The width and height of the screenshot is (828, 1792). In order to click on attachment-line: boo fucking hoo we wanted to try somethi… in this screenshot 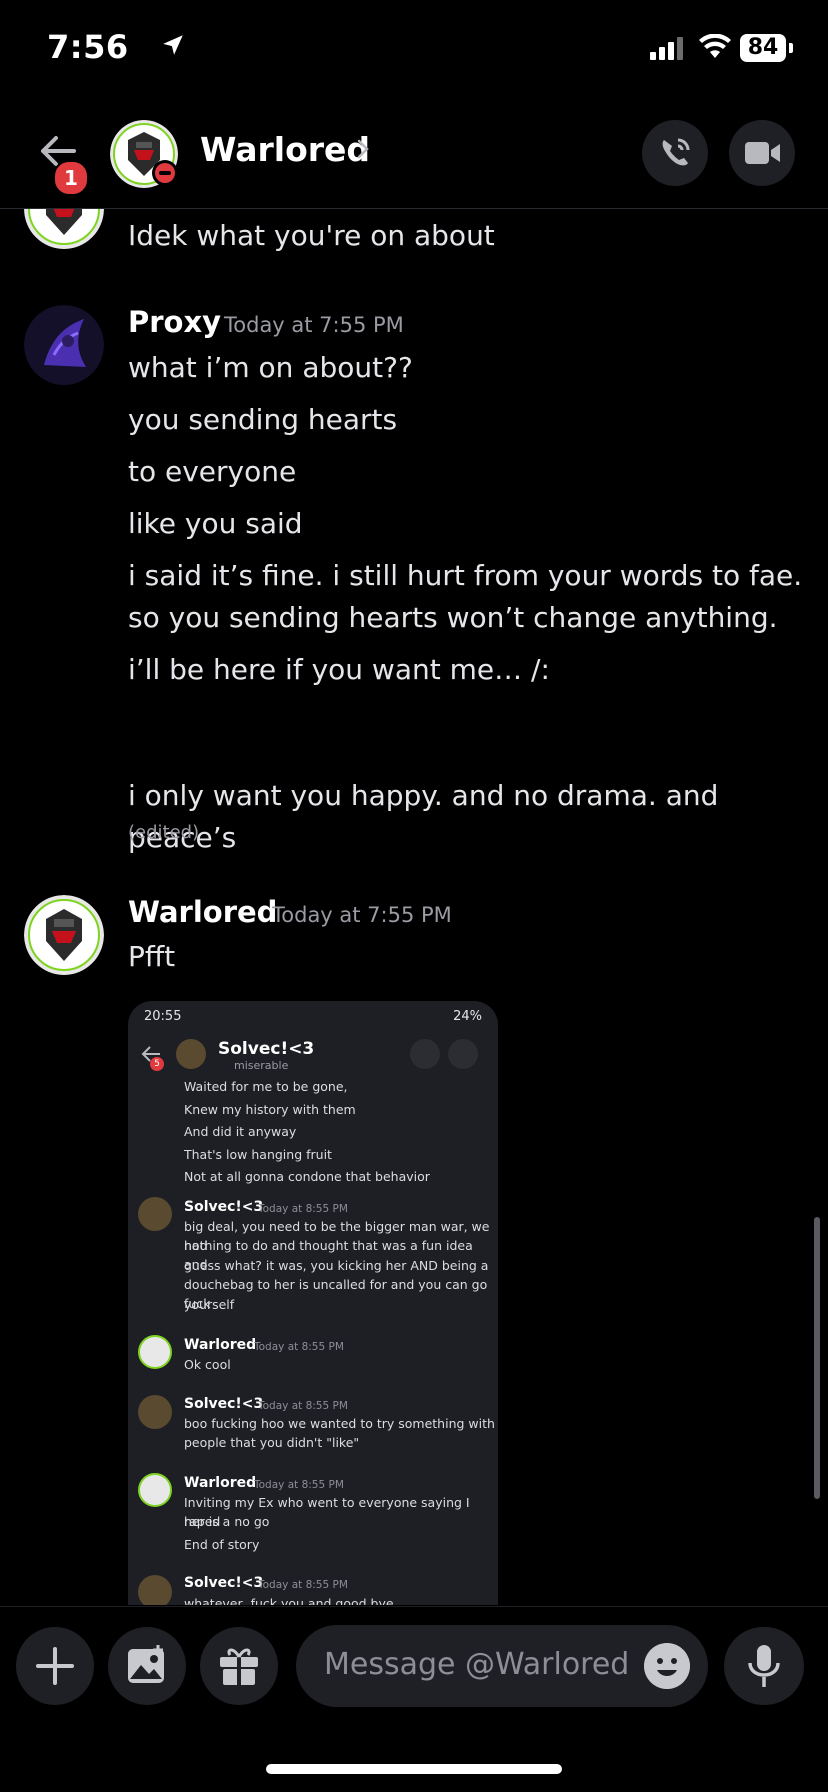, I will do `click(339, 1423)`.